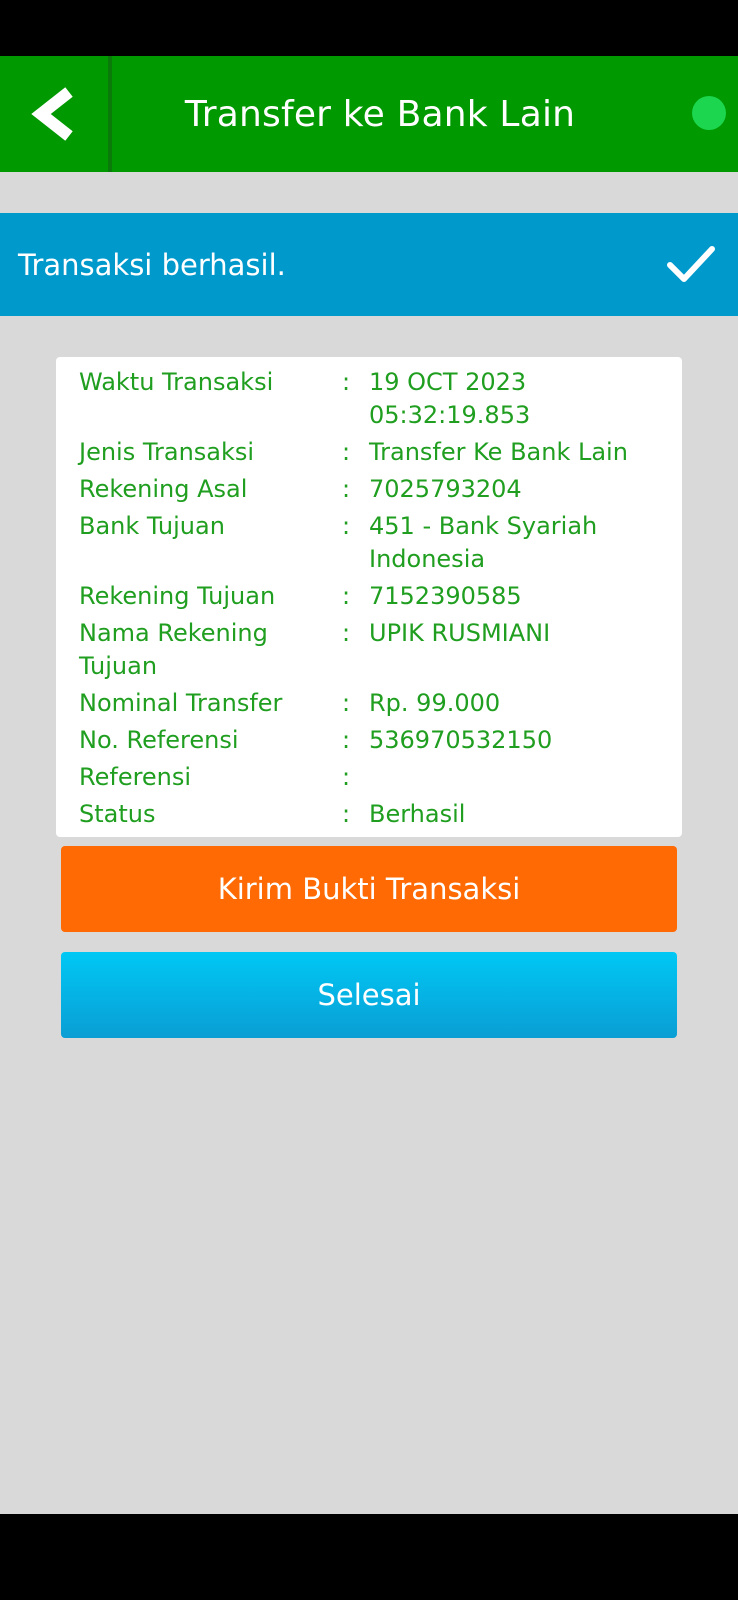 This screenshot has width=738, height=1600. Describe the element at coordinates (709, 113) in the screenshot. I see `status-dot-icon` at that location.